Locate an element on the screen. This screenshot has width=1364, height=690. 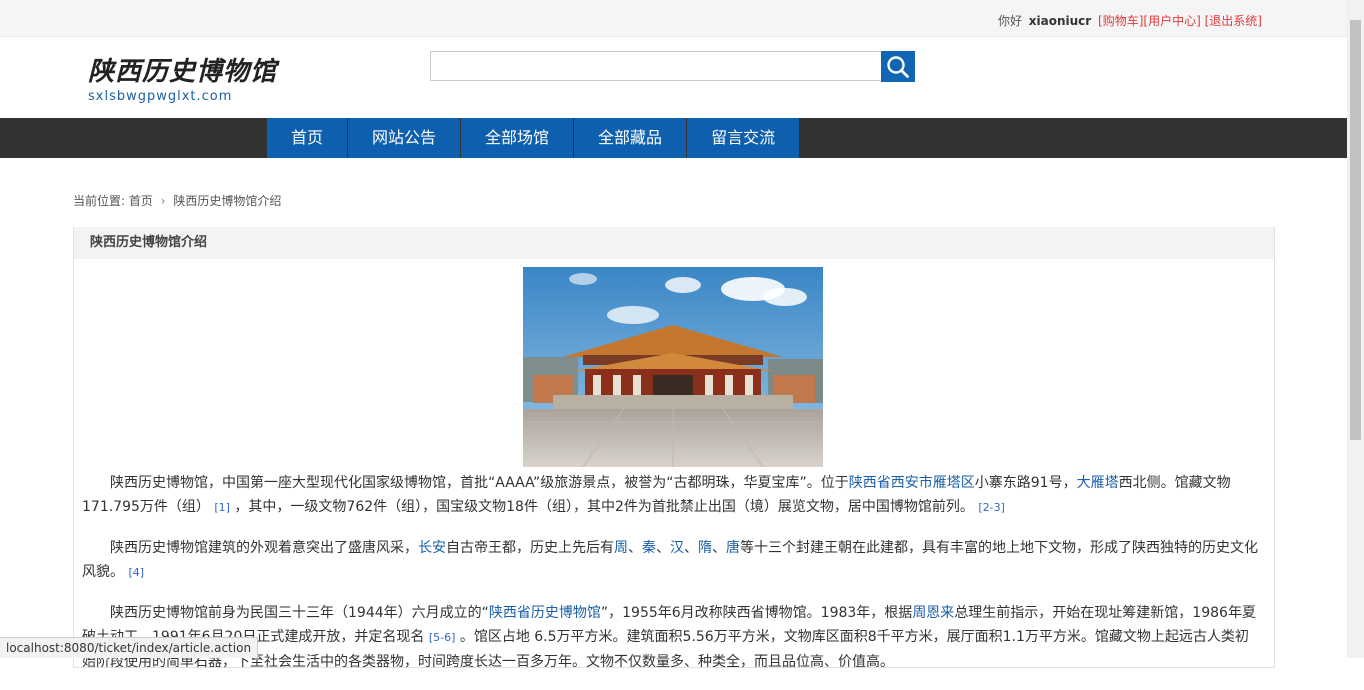
paragraph-text: 陕西历史博物馆建筑的外观着意突出了盛唐风采， is located at coordinates (264, 548).